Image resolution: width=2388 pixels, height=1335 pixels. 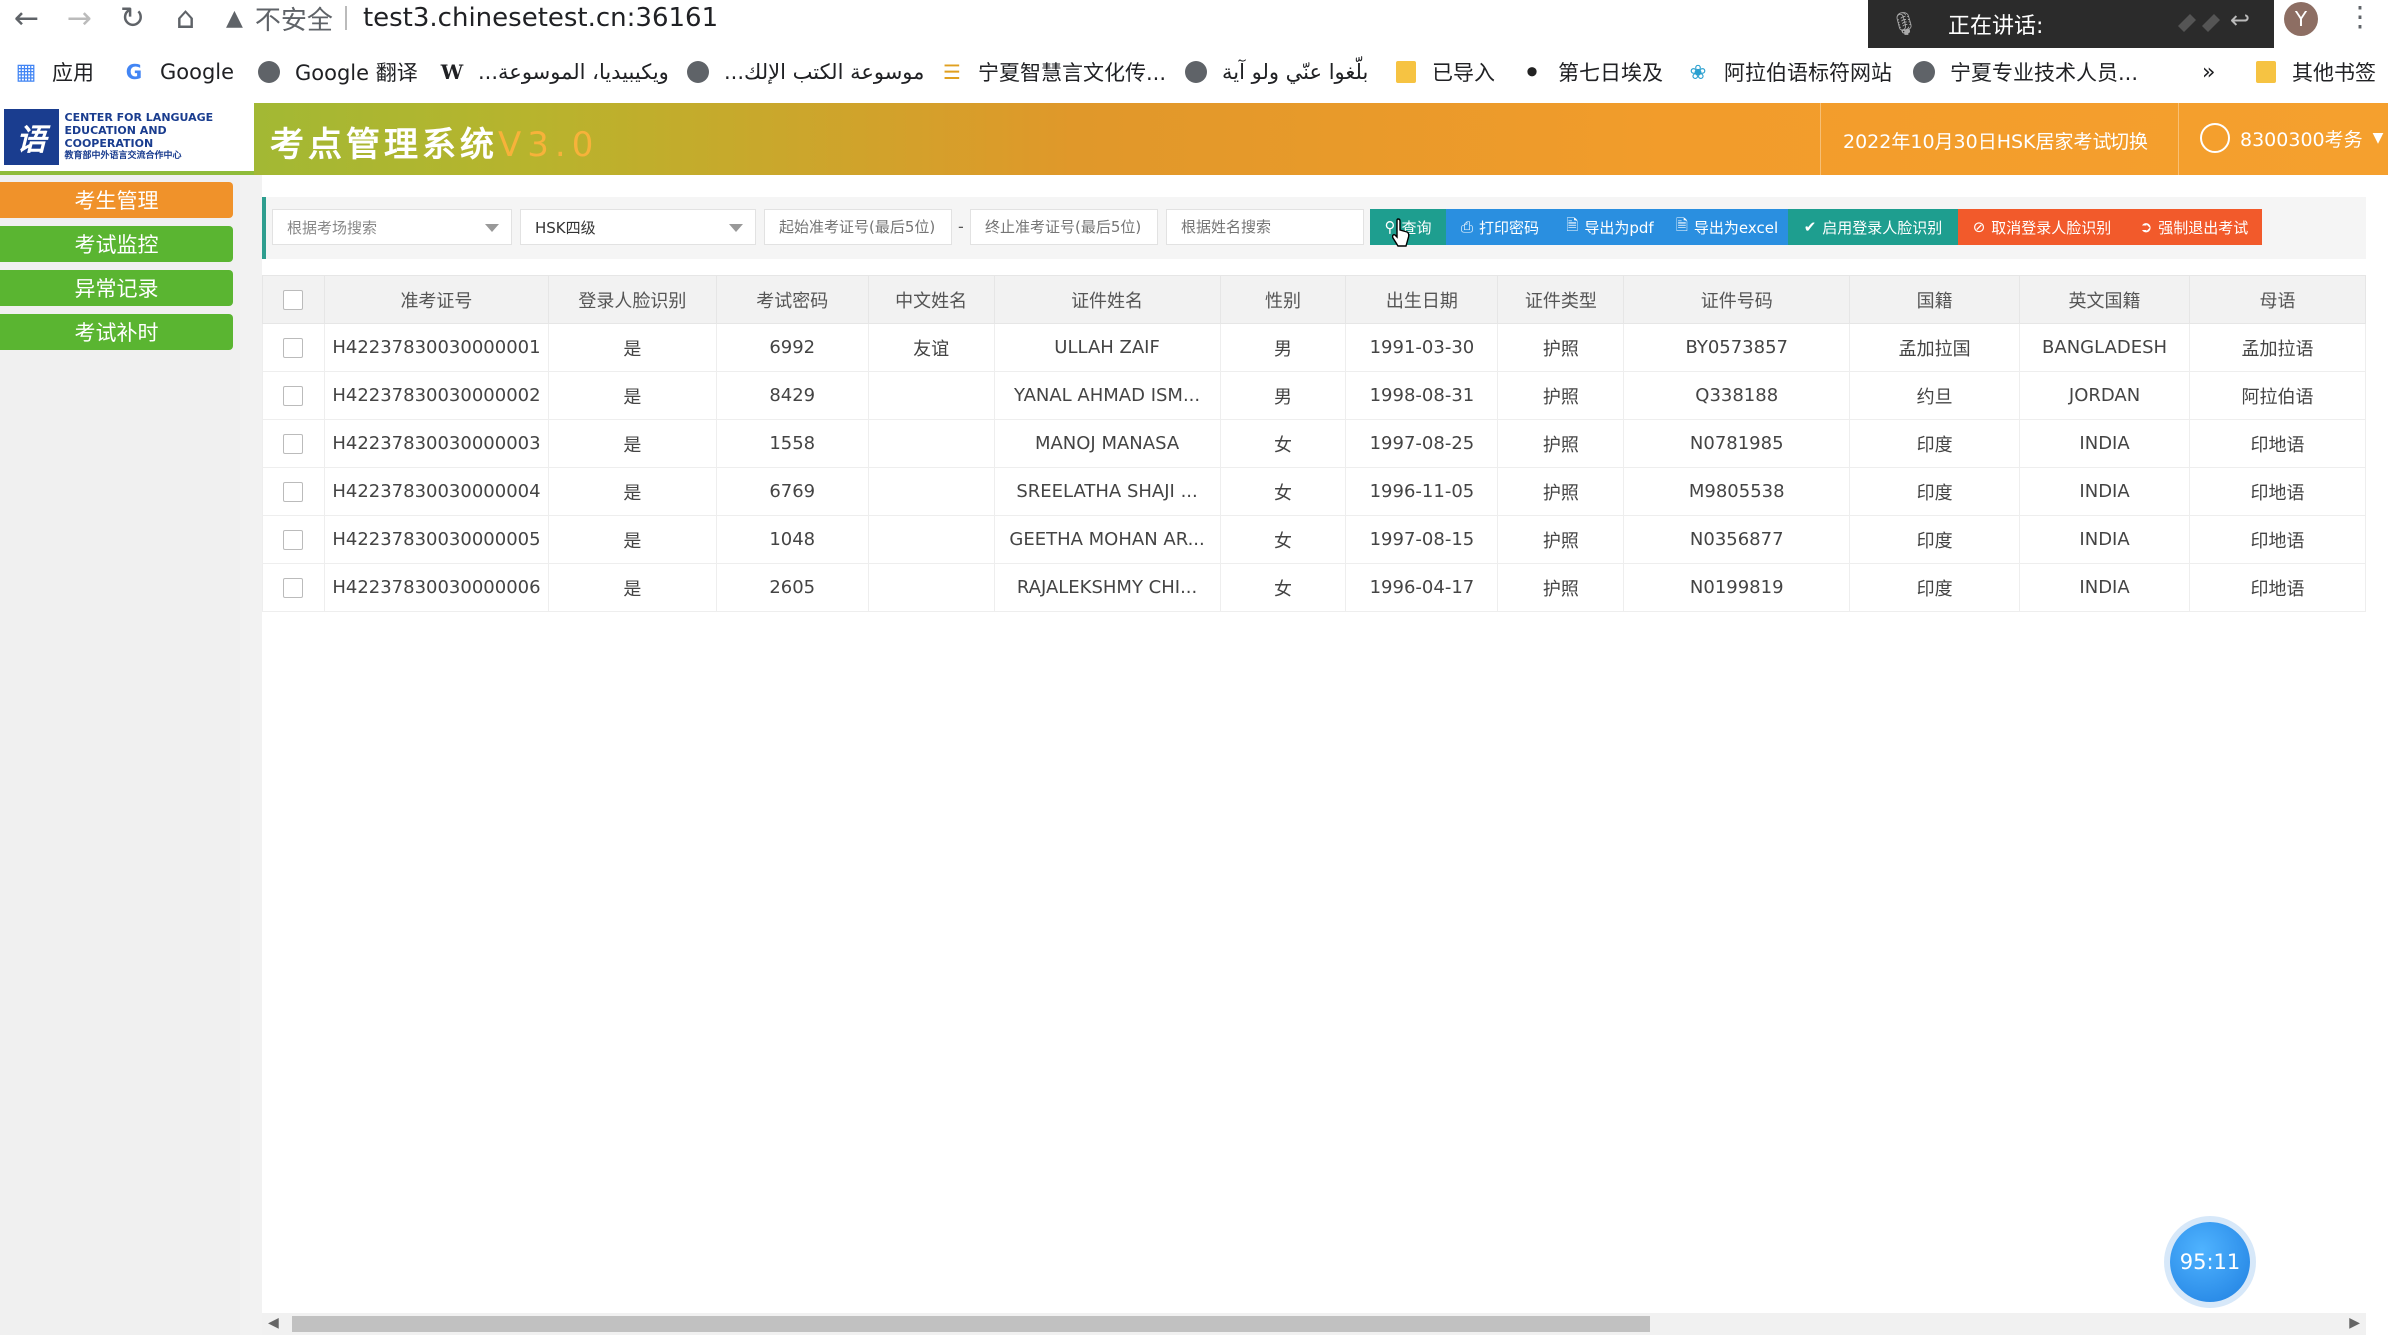 I want to click on select-all-checkbox, so click(x=293, y=300).